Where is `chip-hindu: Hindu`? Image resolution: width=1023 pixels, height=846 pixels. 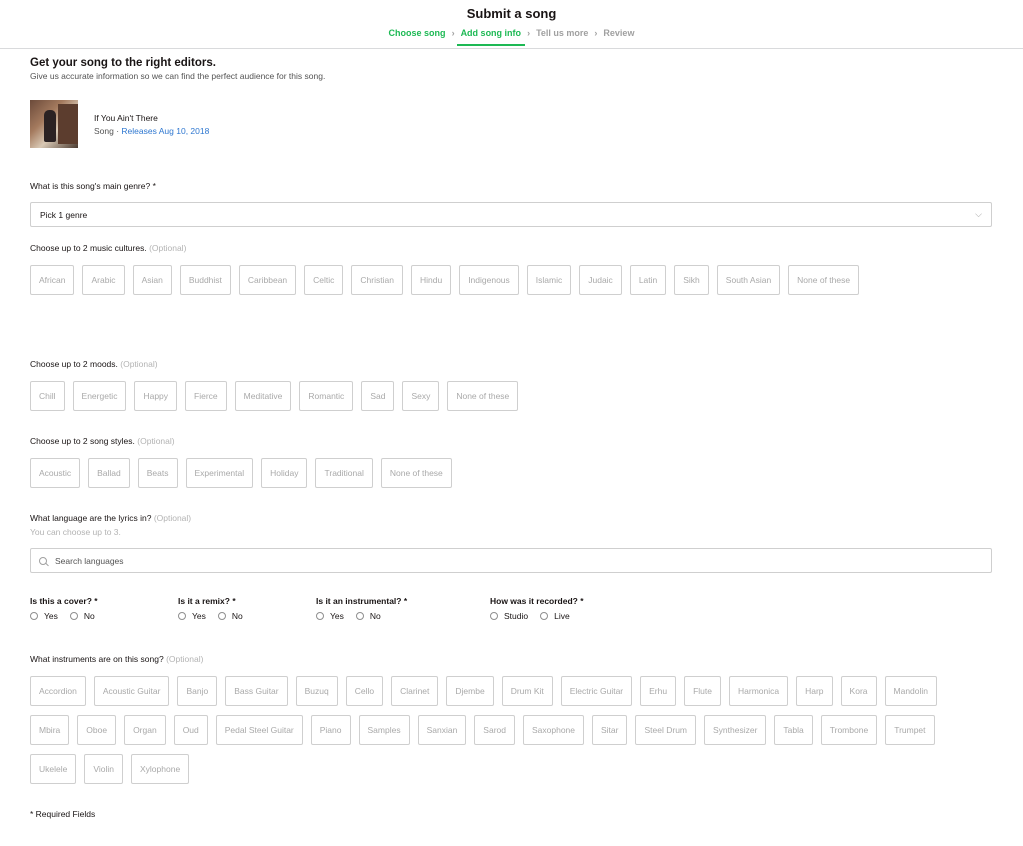 chip-hindu: Hindu is located at coordinates (431, 280).